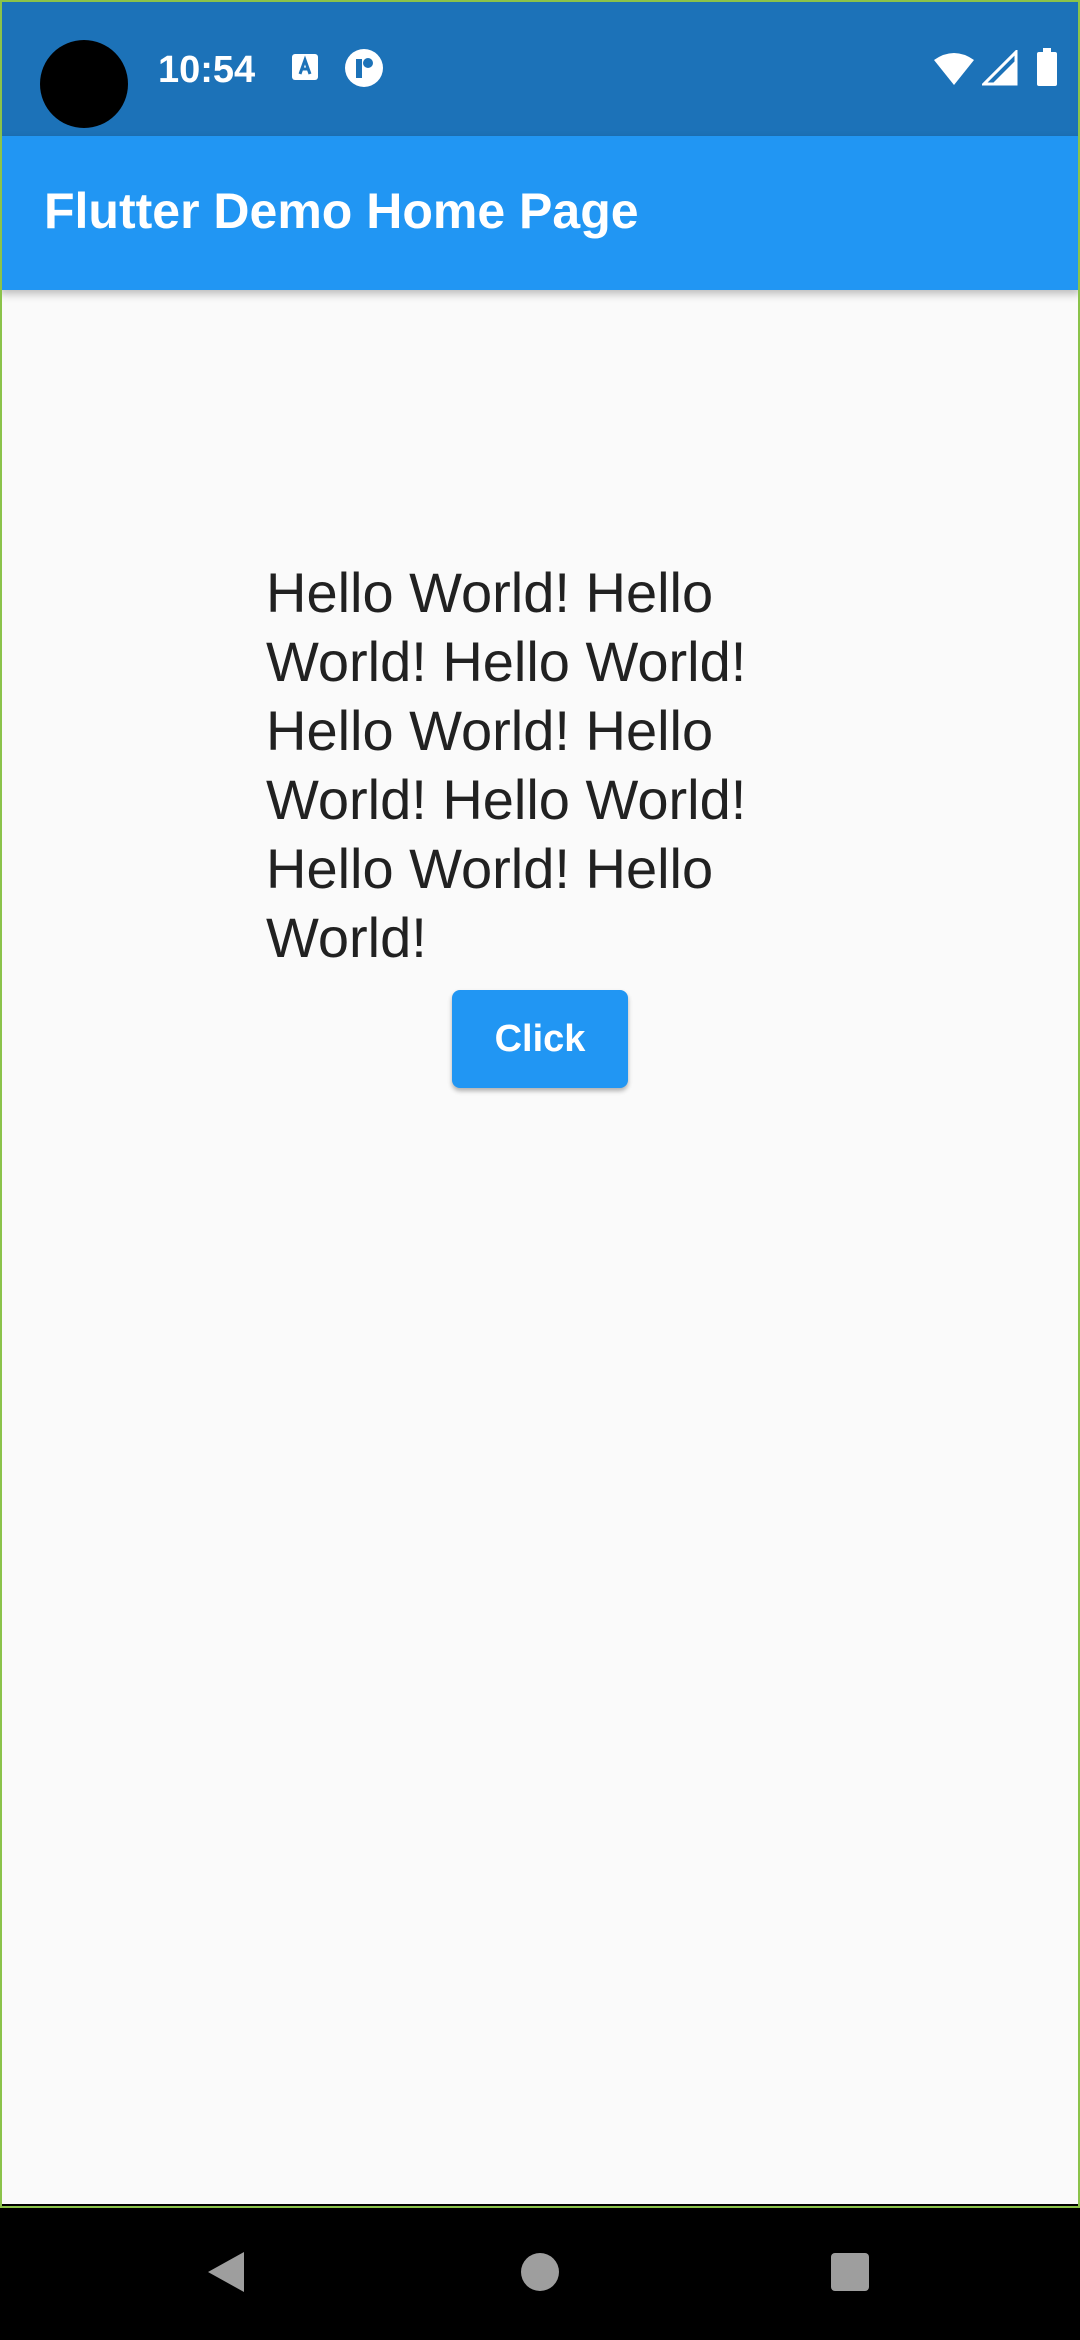  What do you see at coordinates (207, 70) in the screenshot?
I see `status-time: 10:54` at bounding box center [207, 70].